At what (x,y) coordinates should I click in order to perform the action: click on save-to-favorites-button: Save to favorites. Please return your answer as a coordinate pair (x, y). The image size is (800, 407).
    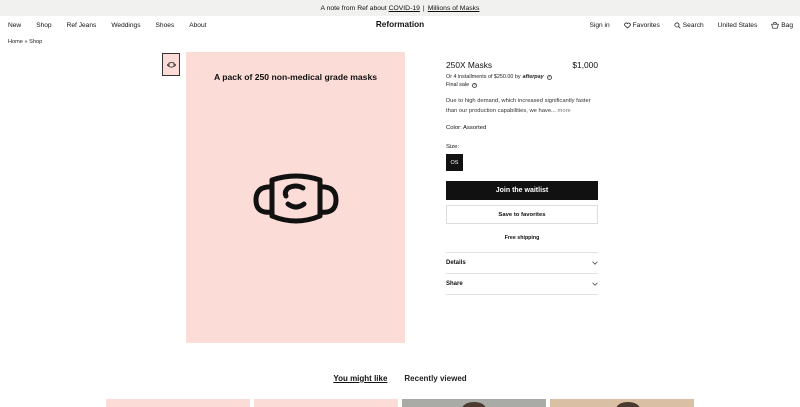
    Looking at the image, I should click on (522, 214).